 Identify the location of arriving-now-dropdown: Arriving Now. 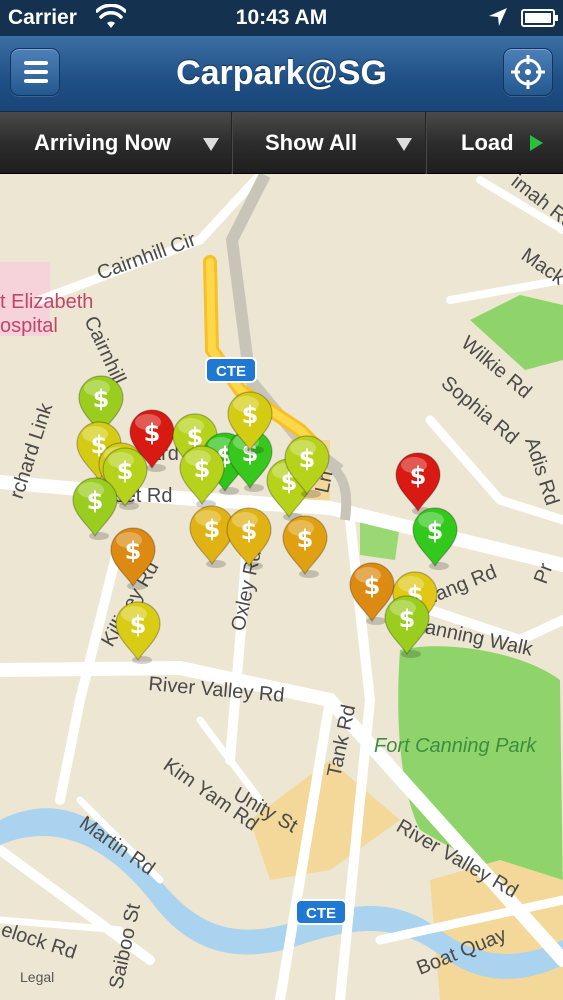
(115, 143).